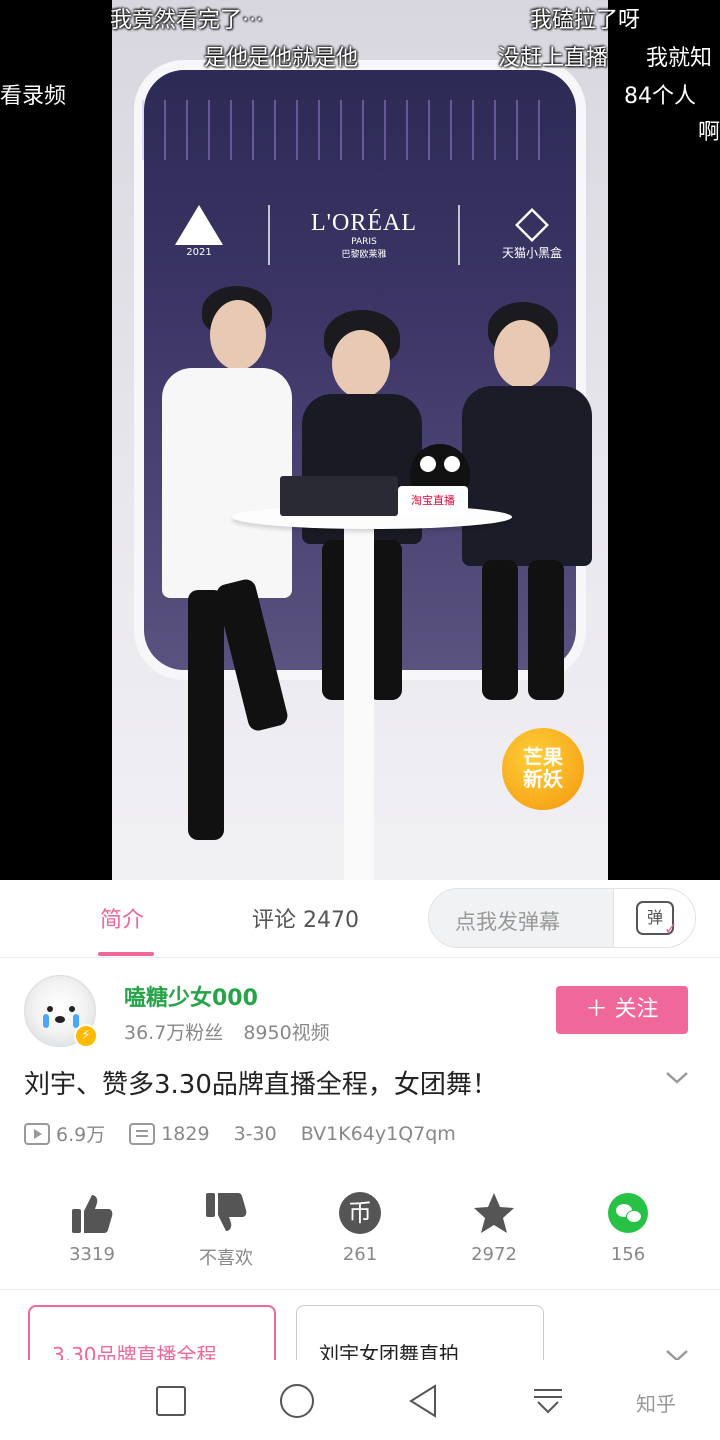 This screenshot has height=1440, width=720. I want to click on episode-list: 3.30品牌直播全程 刘宇女团舞直拍, so click(360, 1325).